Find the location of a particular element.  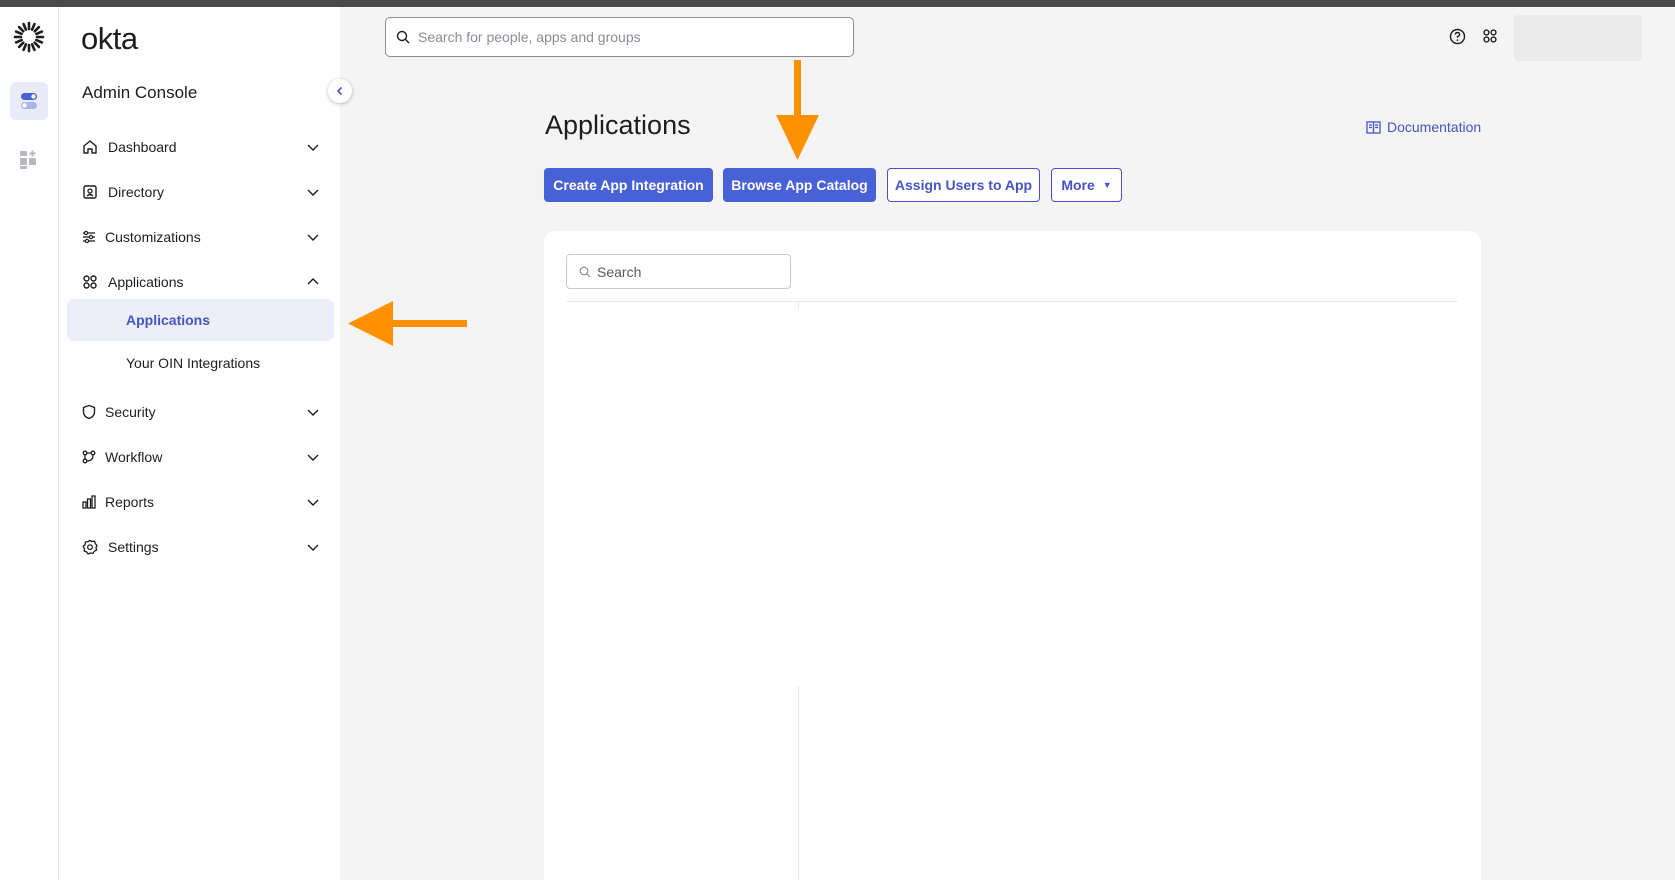

sidebar-item-customizations: Customizations is located at coordinates (201, 237).